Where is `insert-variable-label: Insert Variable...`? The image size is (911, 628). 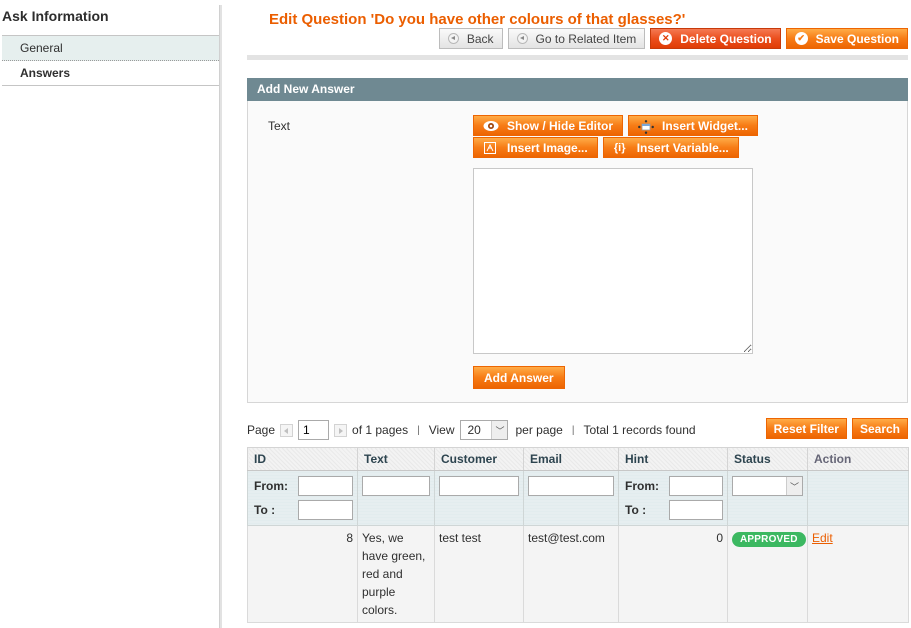
insert-variable-label: Insert Variable... is located at coordinates (682, 147).